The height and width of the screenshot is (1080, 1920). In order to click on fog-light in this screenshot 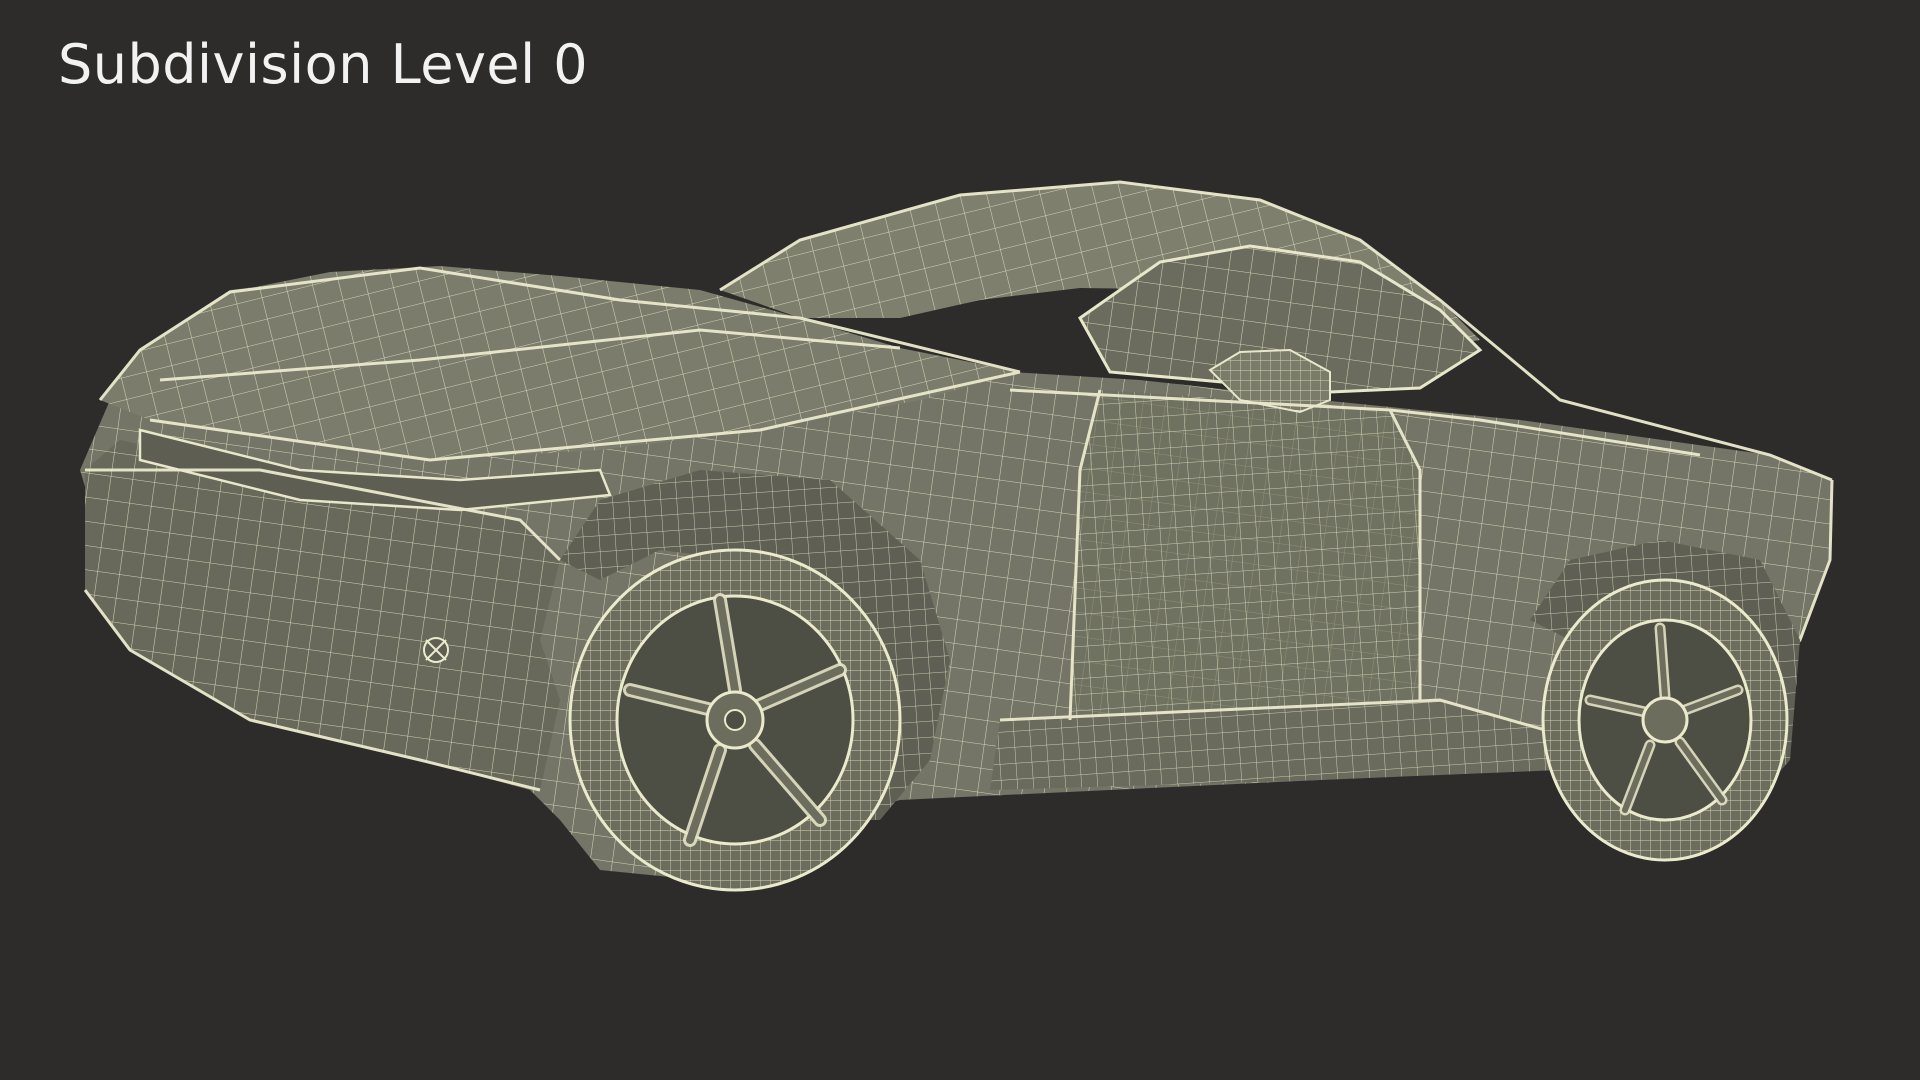, I will do `click(436, 650)`.